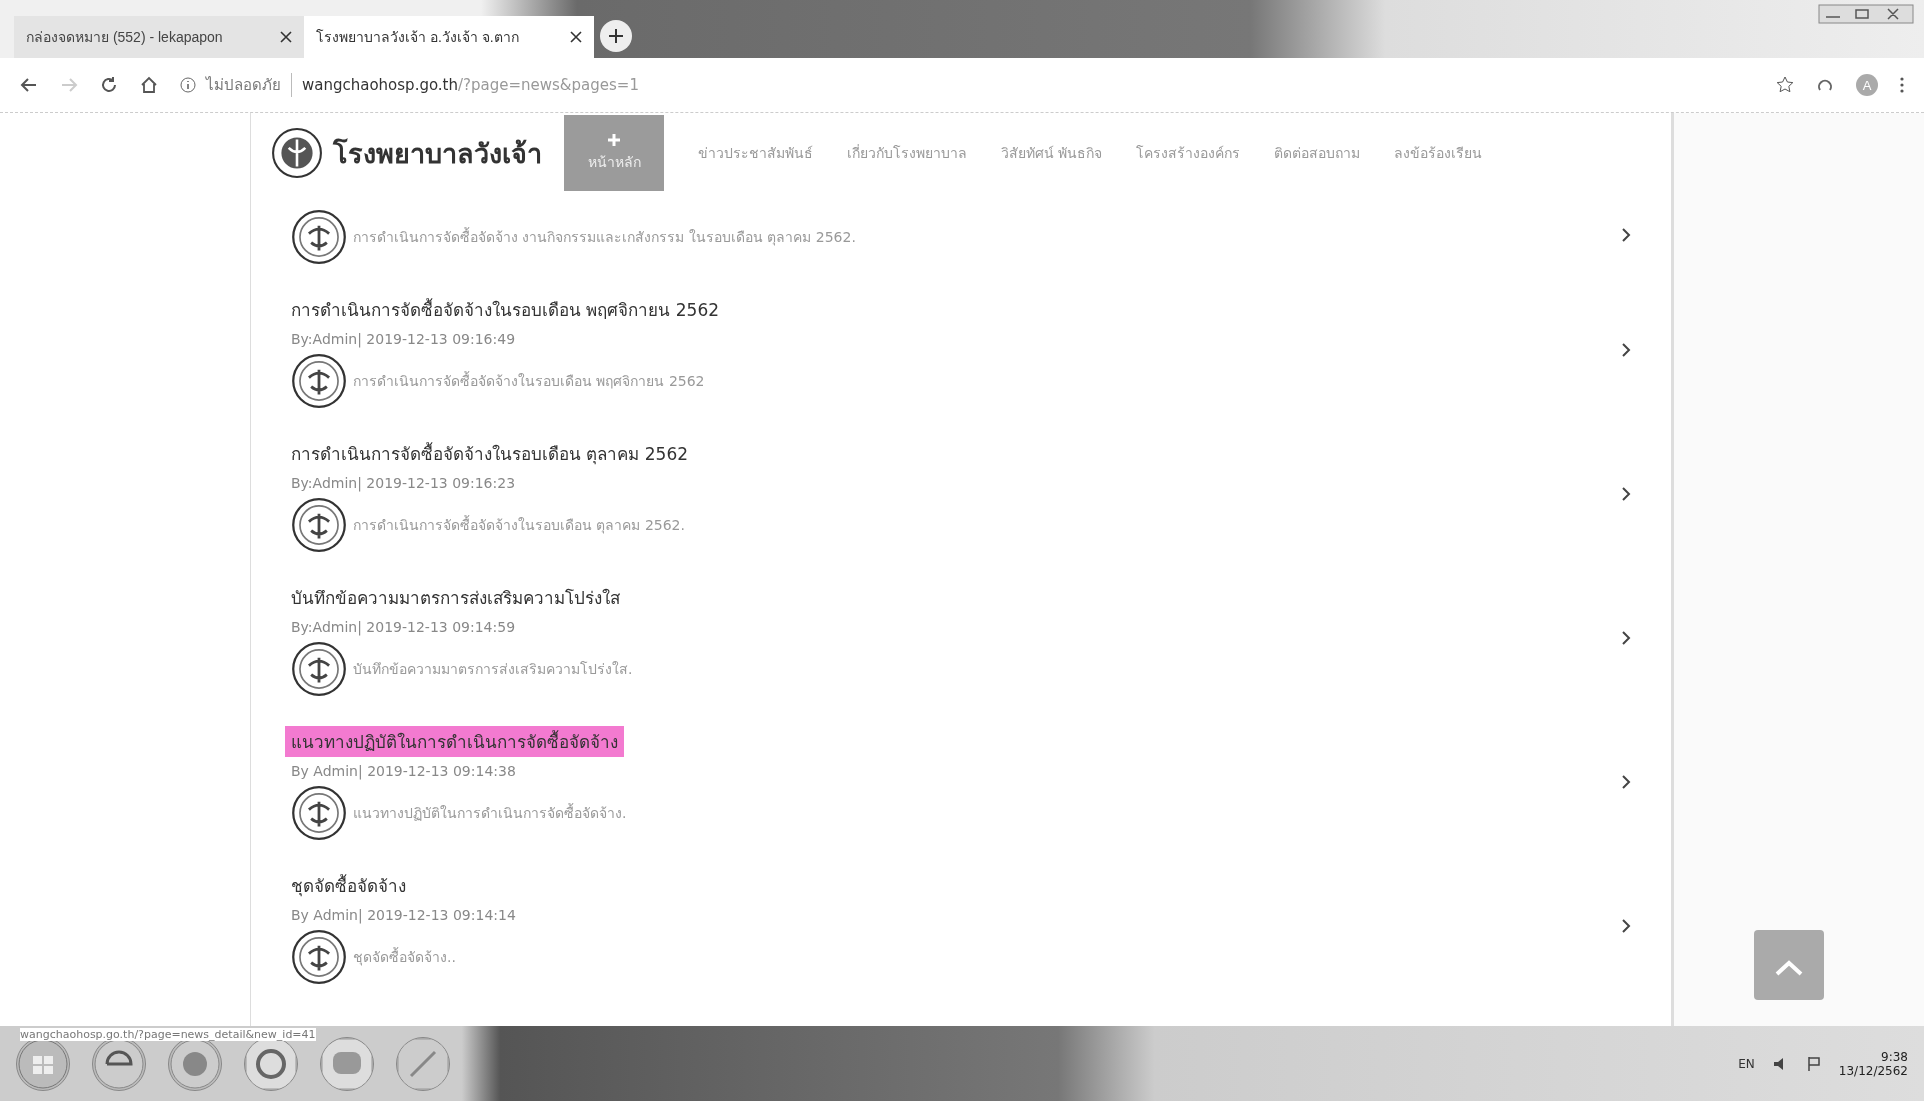 Image resolution: width=1924 pixels, height=1101 pixels. I want to click on url-field: wangchaohosp.go.th/?page=news&pages=1, so click(470, 85).